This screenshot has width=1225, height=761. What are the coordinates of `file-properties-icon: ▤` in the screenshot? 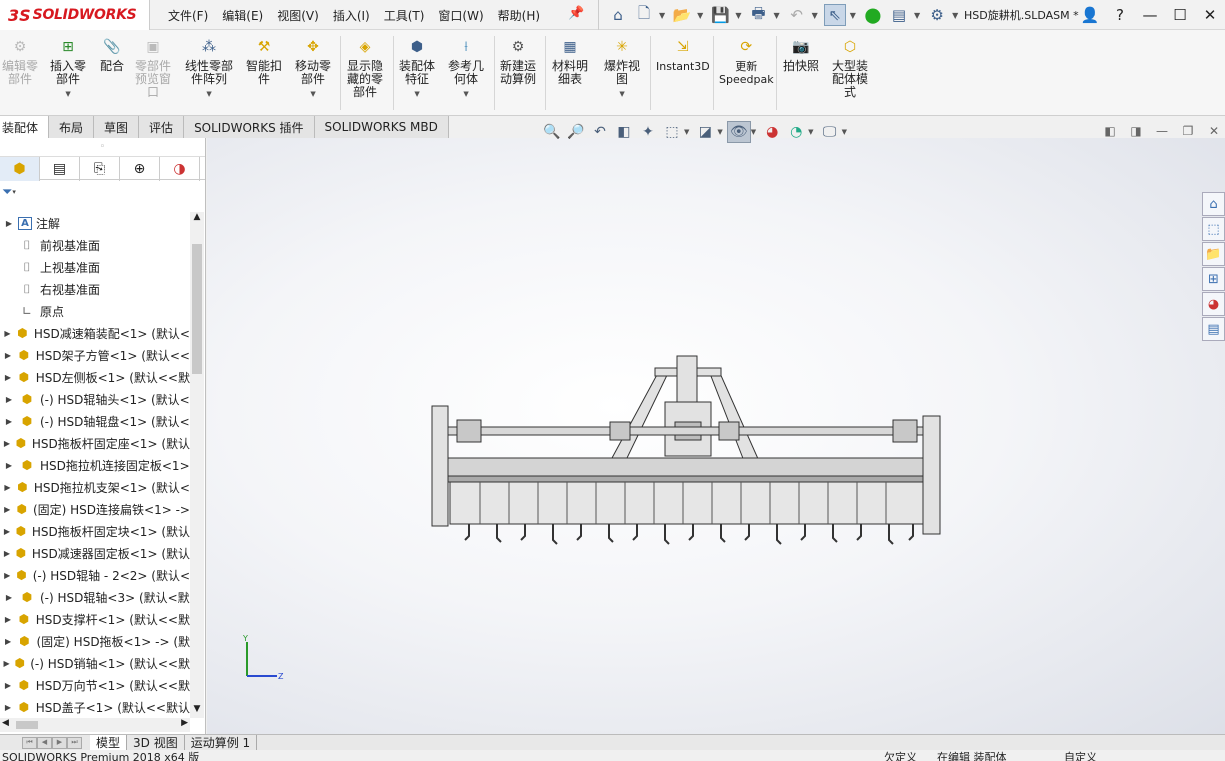 It's located at (899, 15).